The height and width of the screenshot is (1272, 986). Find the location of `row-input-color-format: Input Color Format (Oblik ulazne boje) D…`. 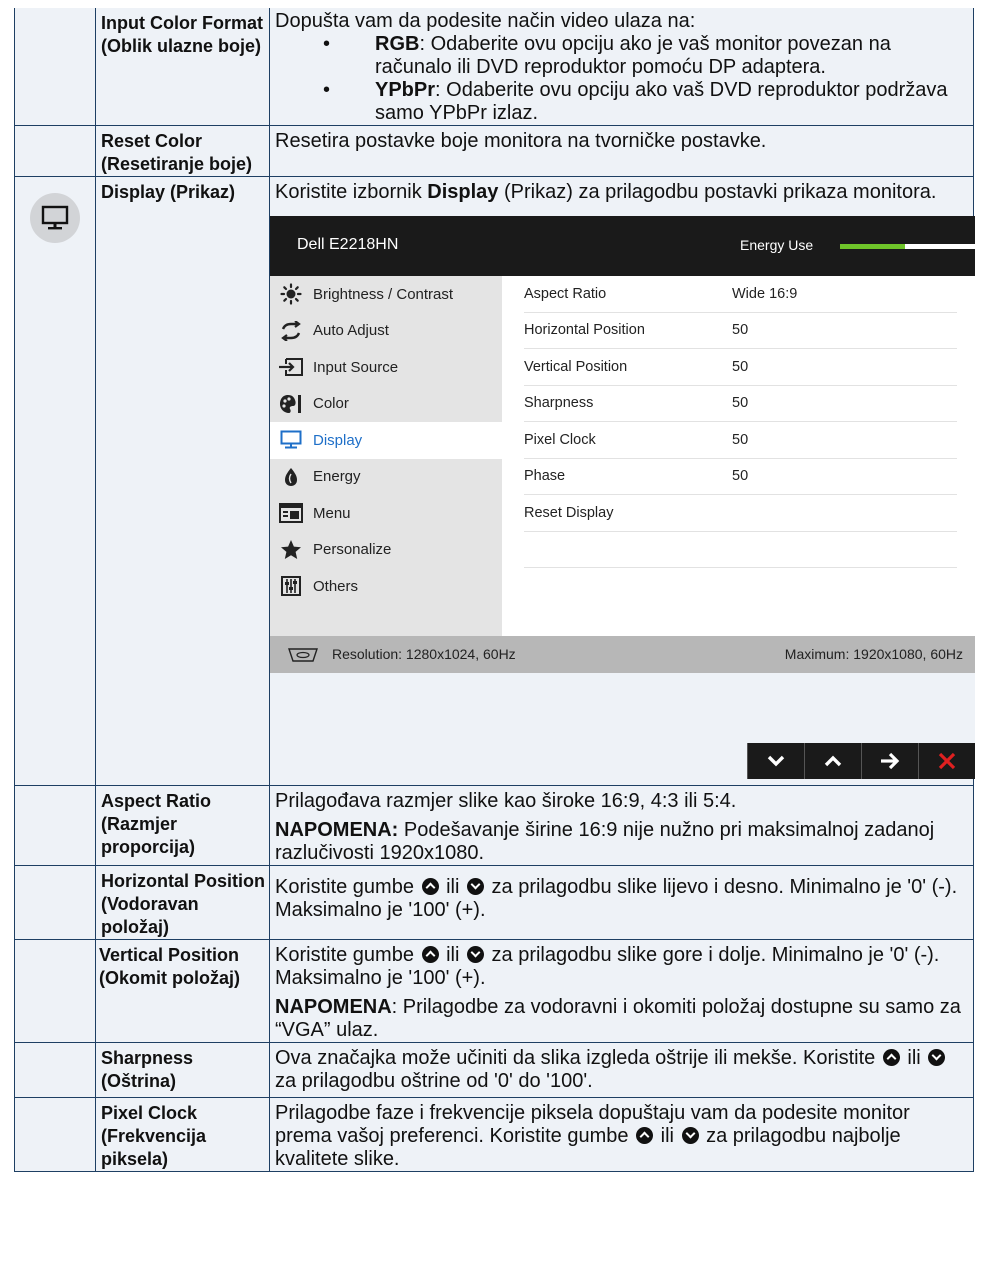

row-input-color-format: Input Color Format (Oblik ulazne boje) D… is located at coordinates (494, 67).